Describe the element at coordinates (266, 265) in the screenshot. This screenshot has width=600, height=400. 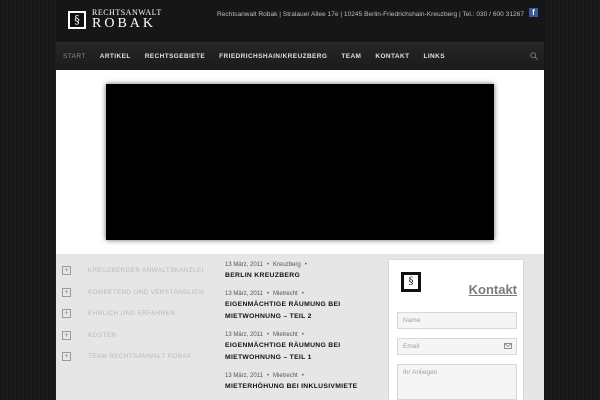
I see `article-meta: 13 März, 2011 • Kreuzberg •` at that location.